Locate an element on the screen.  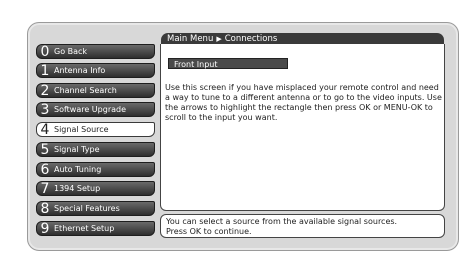
menu-item-auto-tuning: 6 Auto Tuning is located at coordinates (95, 169).